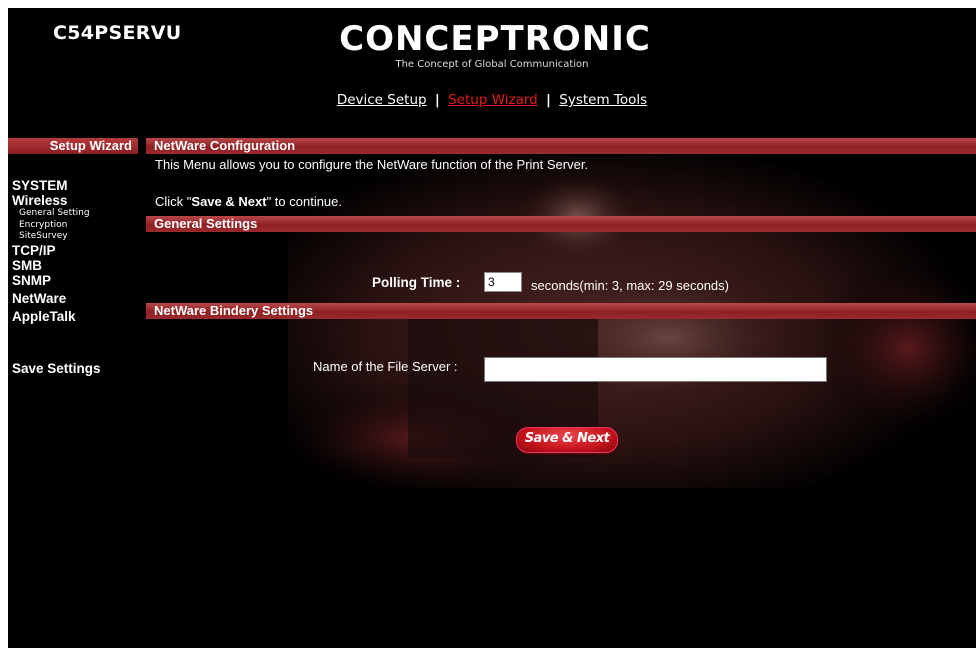 The height and width of the screenshot is (648, 976). Describe the element at coordinates (56, 237) in the screenshot. I see `sidebar-subitem-sitesurvey: SiteSurvey` at that location.